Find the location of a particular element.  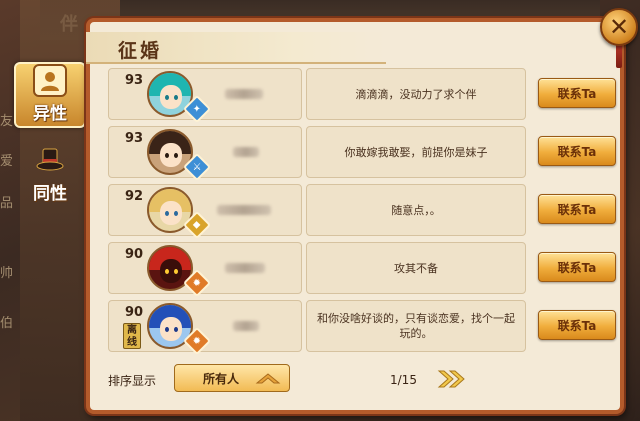

list-item: 90 ✹ 攻其不备 联系Ta is located at coordinates (366, 270).